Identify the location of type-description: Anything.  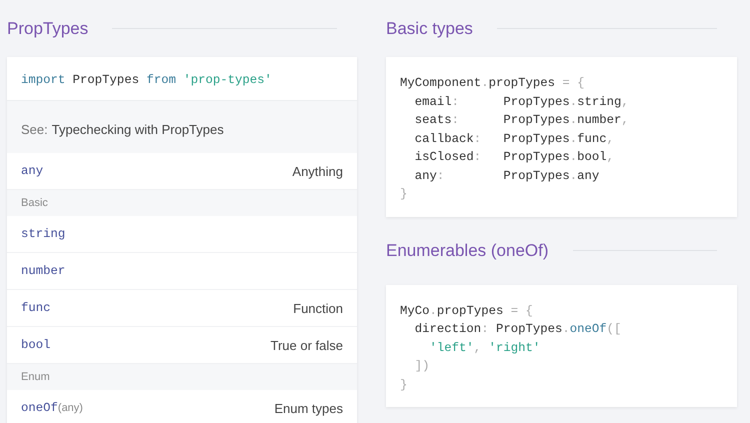
(317, 171).